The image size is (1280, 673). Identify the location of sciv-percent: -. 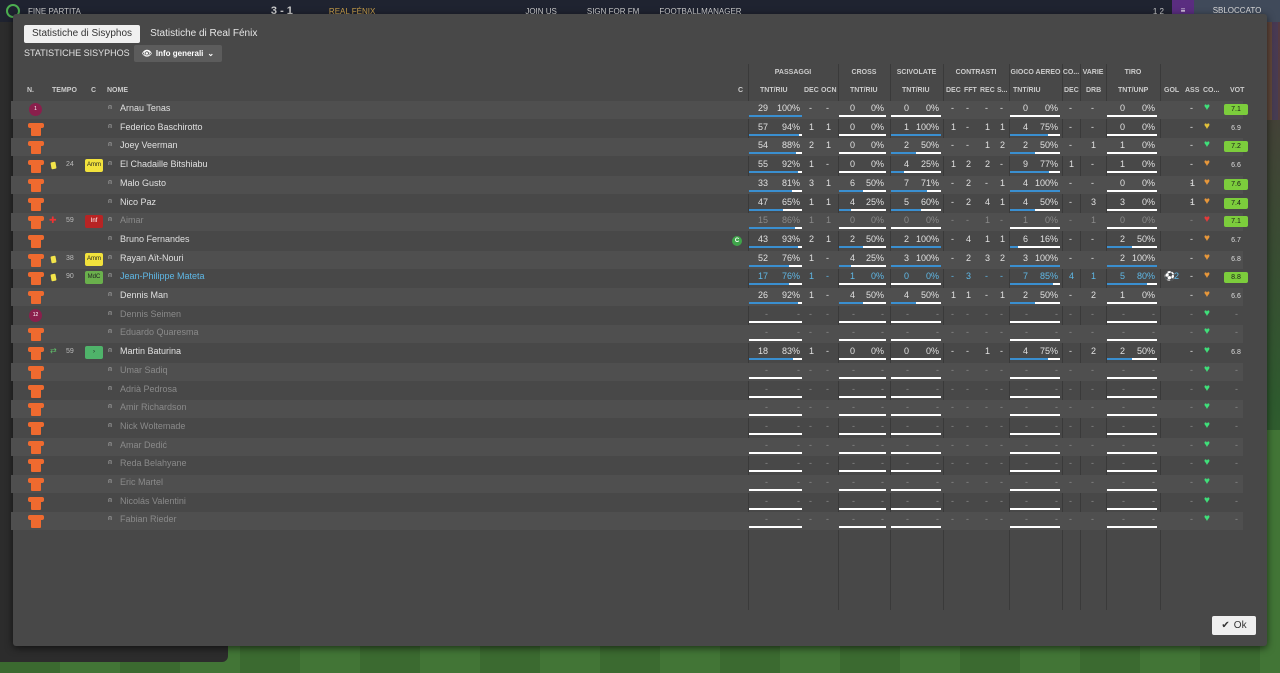
(937, 369).